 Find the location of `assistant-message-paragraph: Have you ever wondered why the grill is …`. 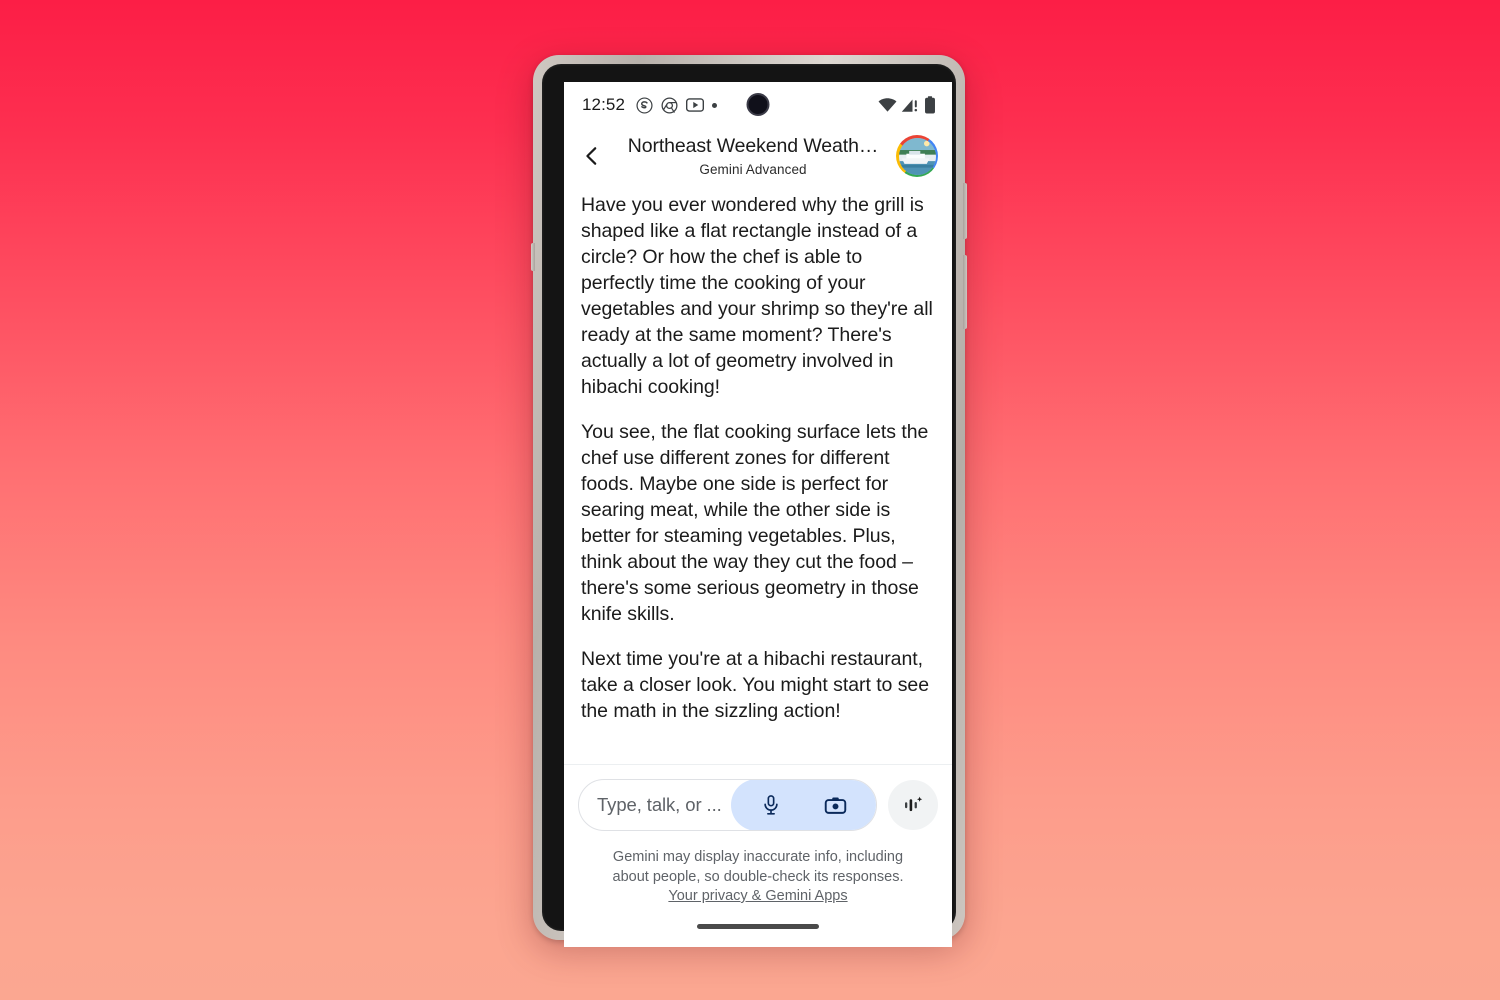

assistant-message-paragraph: Have you ever wondered why the grill is … is located at coordinates (757, 296).